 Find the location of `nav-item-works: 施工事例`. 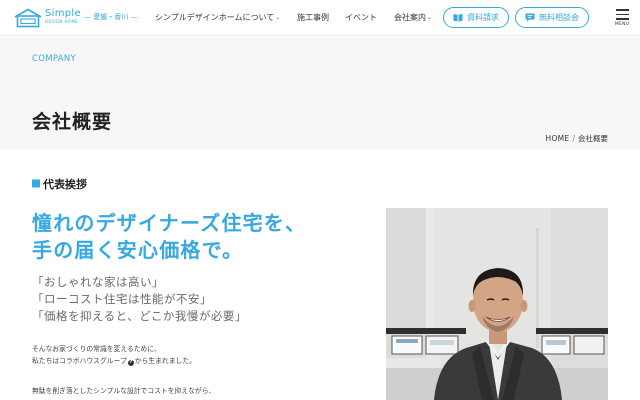

nav-item-works: 施工事例 is located at coordinates (313, 18).